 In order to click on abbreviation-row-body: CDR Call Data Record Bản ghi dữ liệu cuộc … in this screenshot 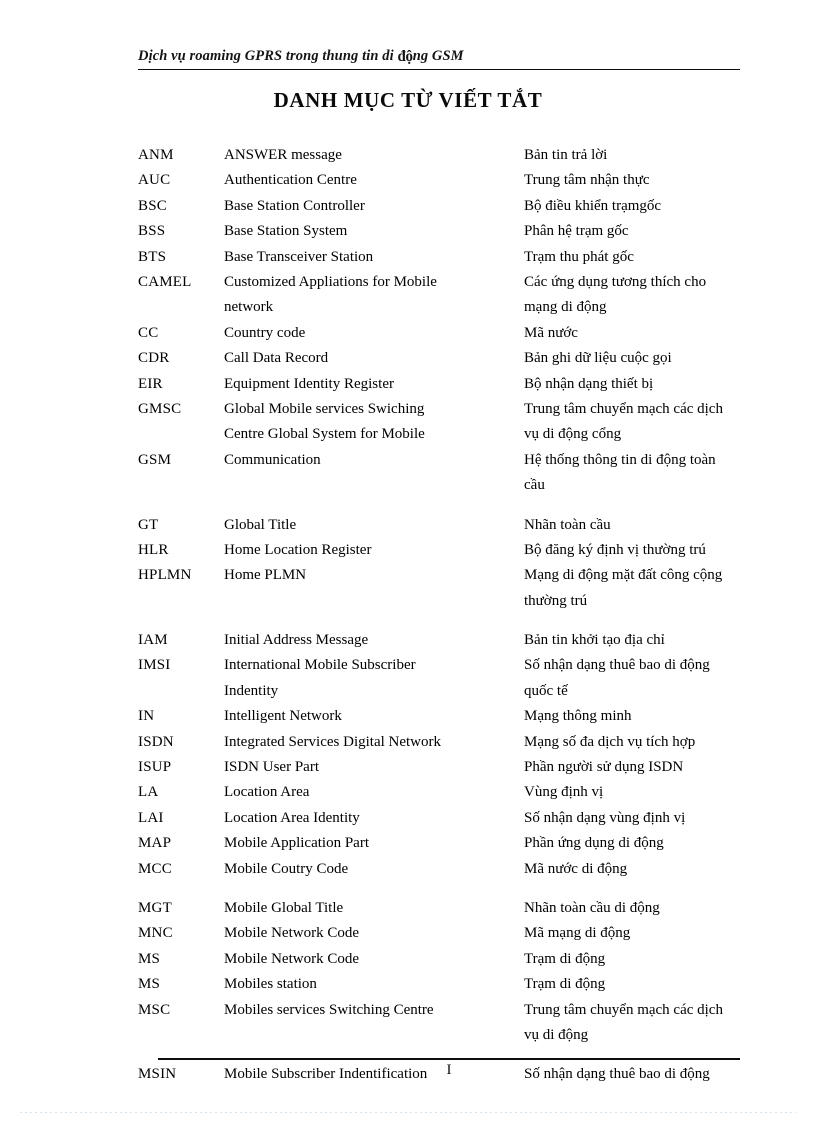, I will do `click(458, 358)`.